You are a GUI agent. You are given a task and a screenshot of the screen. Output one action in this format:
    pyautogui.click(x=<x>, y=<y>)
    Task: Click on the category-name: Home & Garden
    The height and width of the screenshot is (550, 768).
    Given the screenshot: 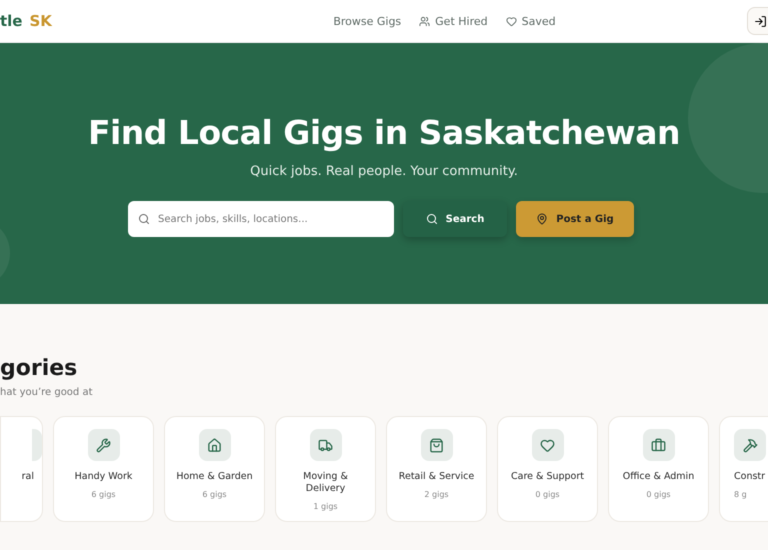 What is the action you would take?
    pyautogui.click(x=214, y=477)
    